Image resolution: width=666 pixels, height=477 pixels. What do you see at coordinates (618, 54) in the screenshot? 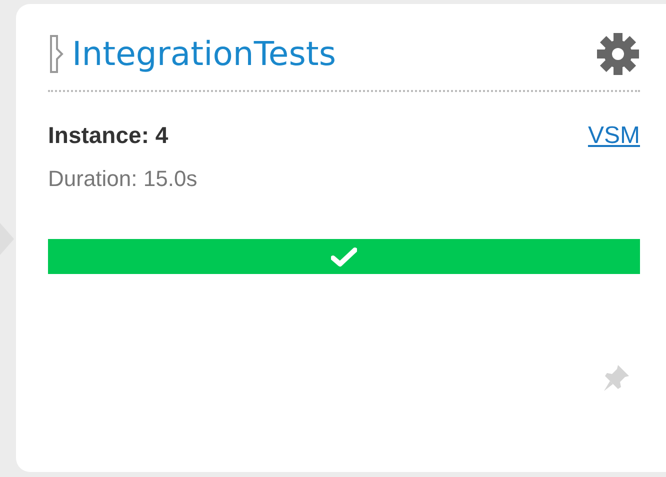
I see `settings-icon` at bounding box center [618, 54].